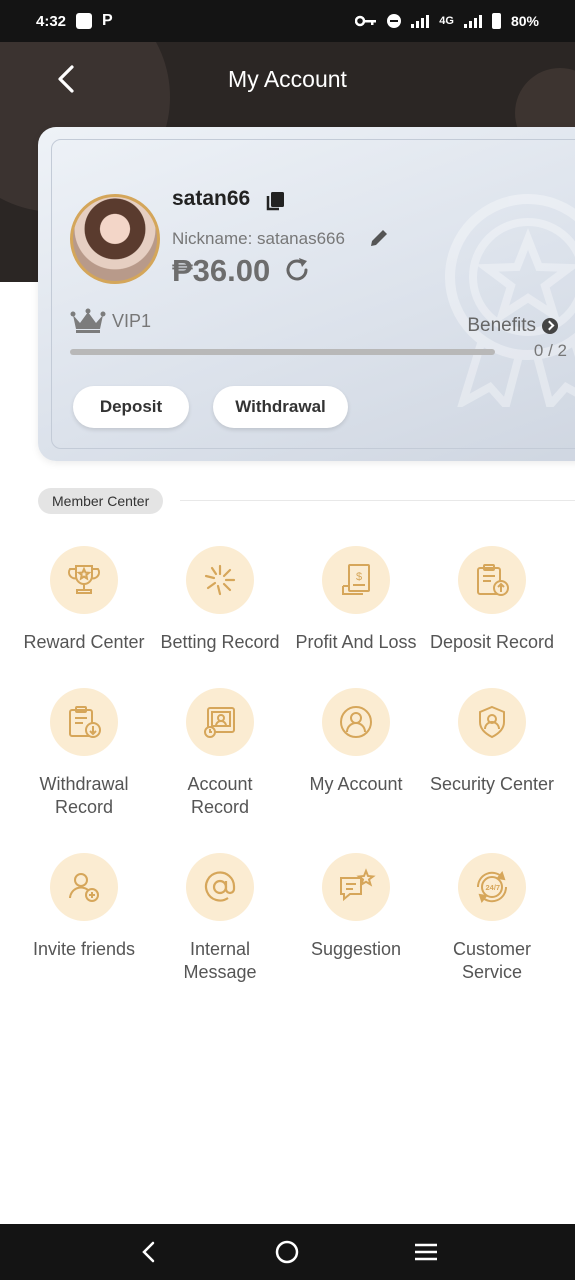  Describe the element at coordinates (492, 617) in the screenshot. I see `menu-item-deposit-record: Deposit Record` at that location.